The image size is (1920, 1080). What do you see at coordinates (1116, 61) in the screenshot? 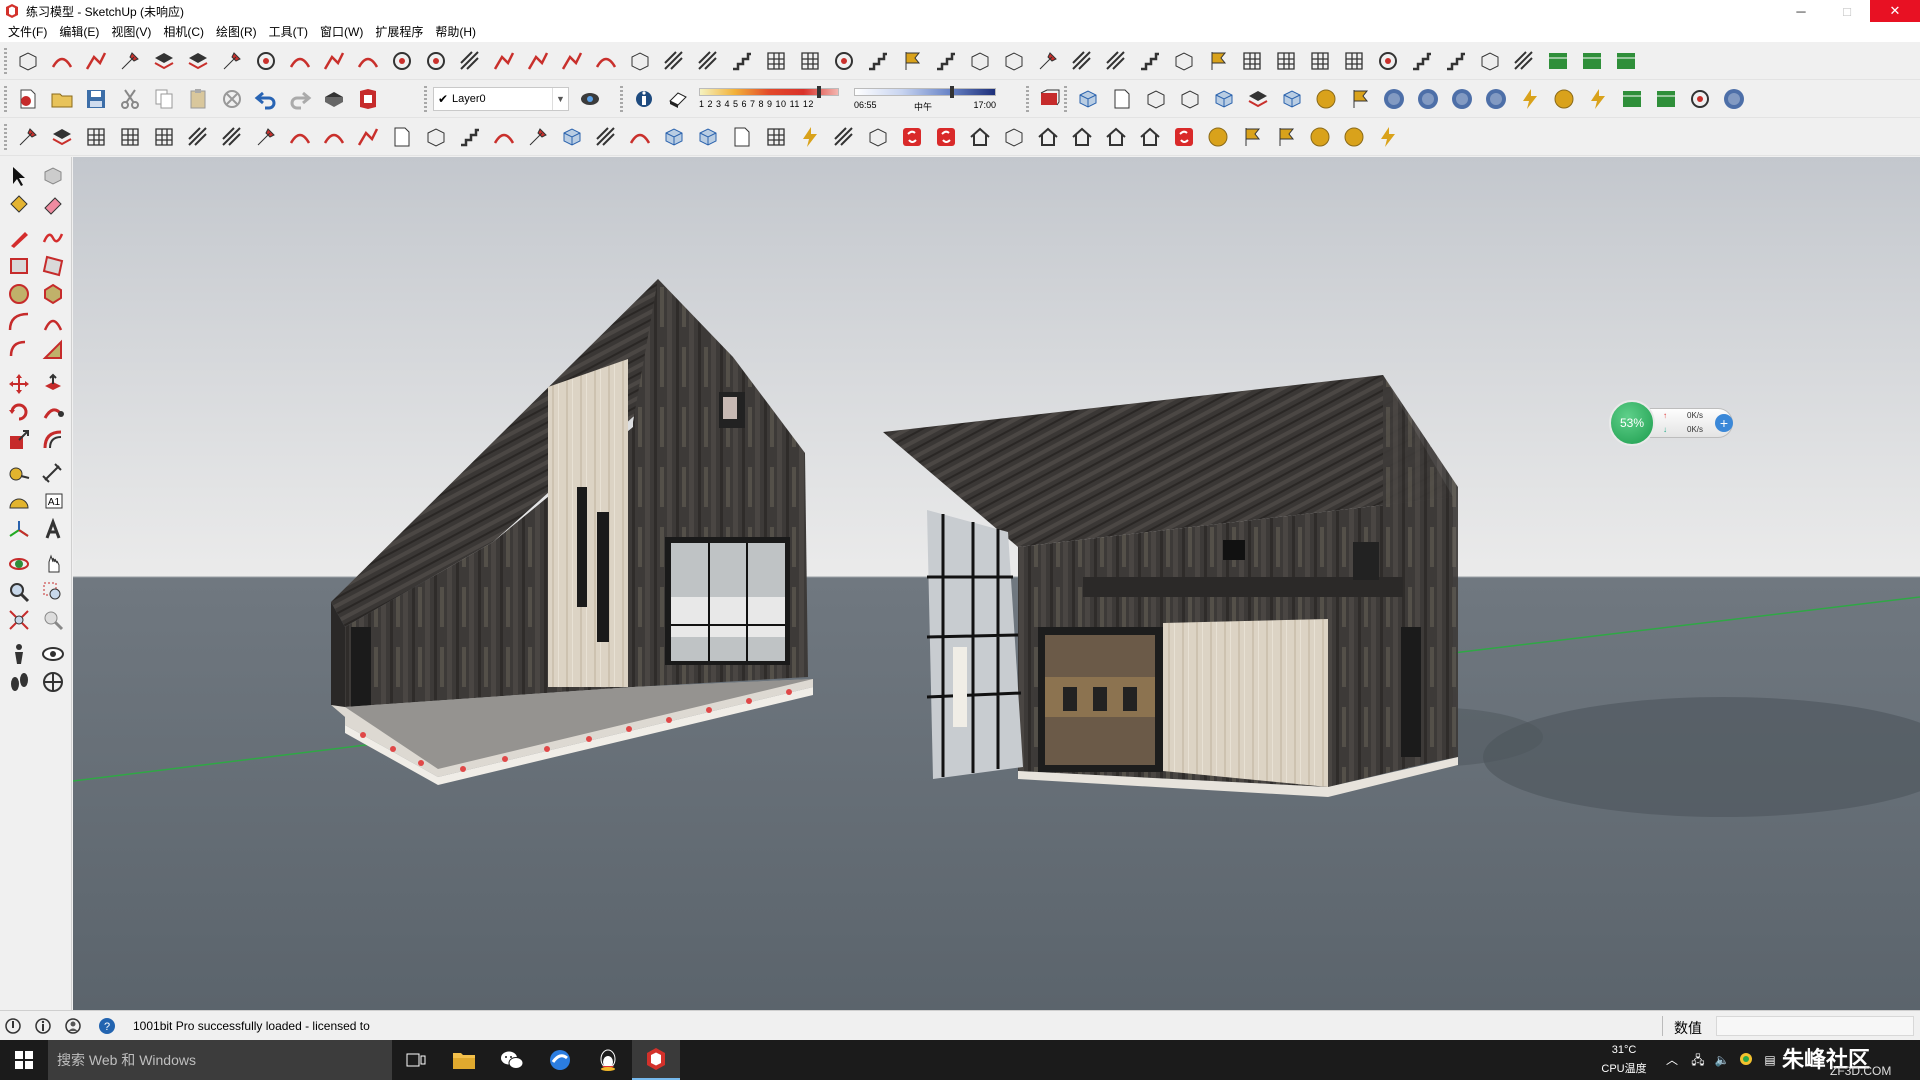
I see `sweep-icon` at bounding box center [1116, 61].